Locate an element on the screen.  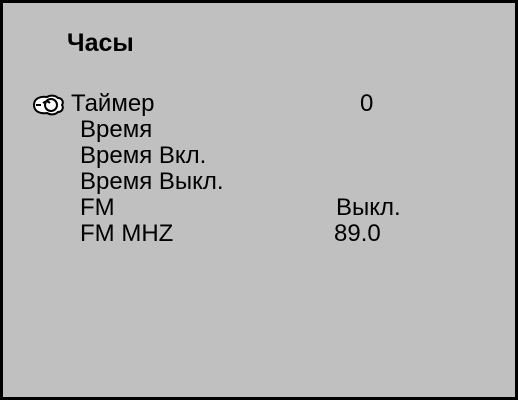
menu-item-label: FM MHZ is located at coordinates (127, 233).